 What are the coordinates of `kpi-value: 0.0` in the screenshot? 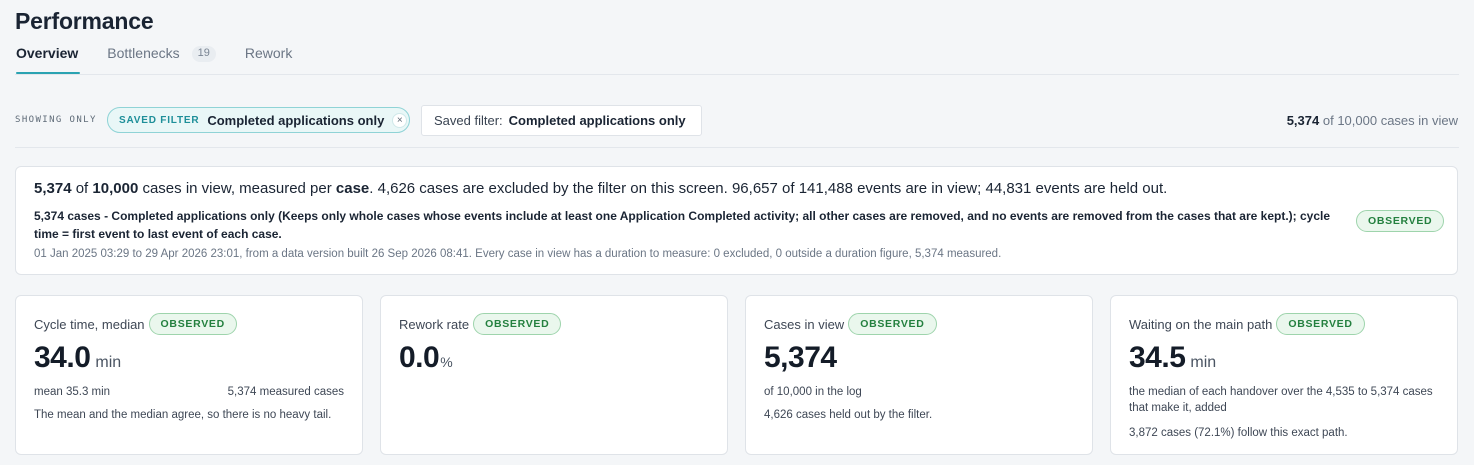 It's located at (419, 357).